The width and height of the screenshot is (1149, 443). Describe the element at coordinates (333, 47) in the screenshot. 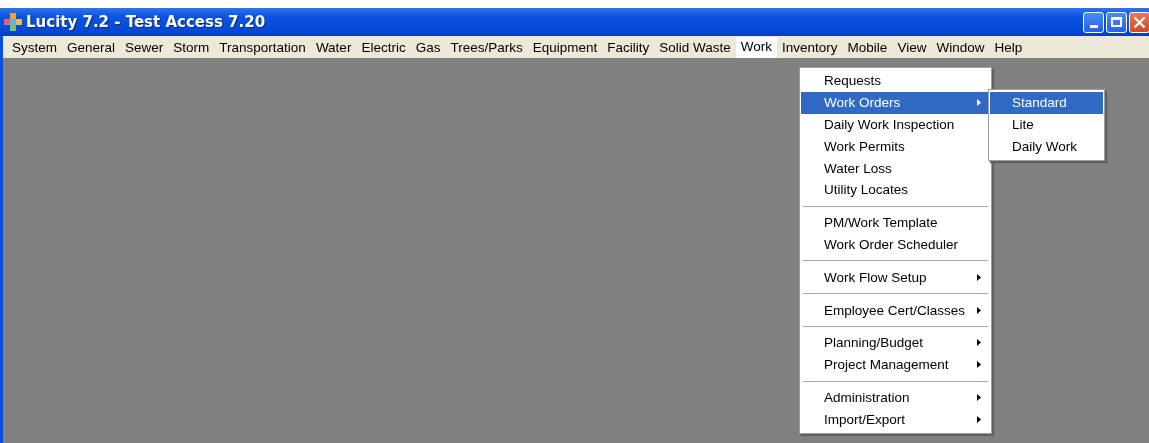

I see `menu-item: Water` at that location.